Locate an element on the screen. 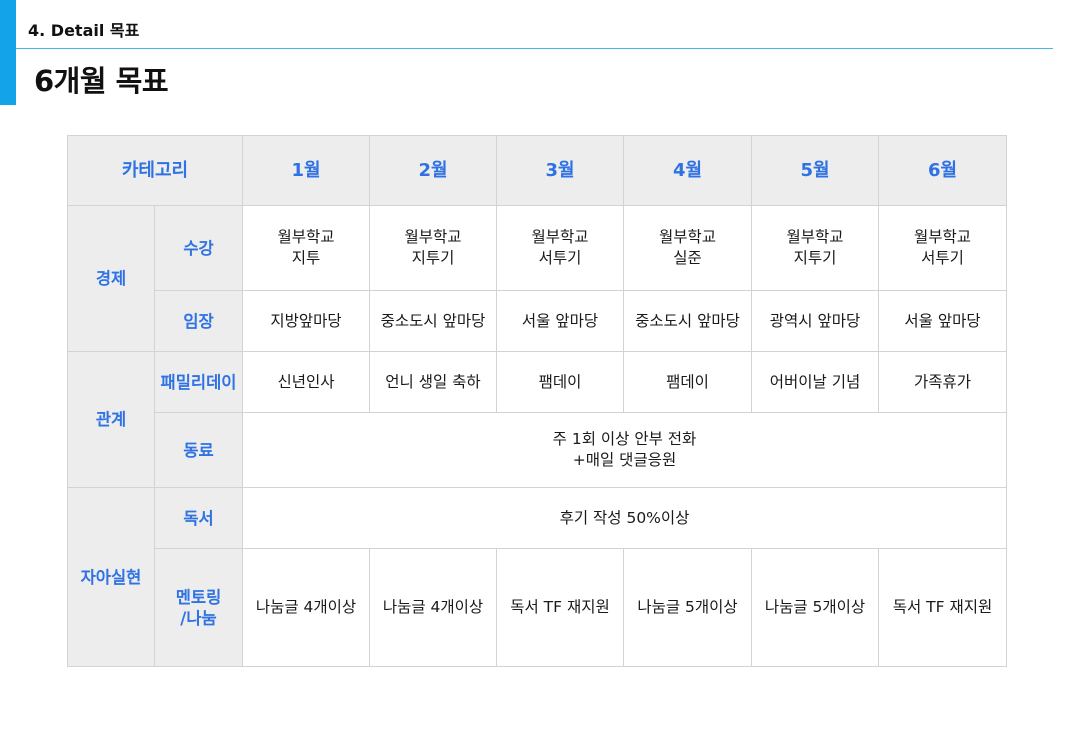  subcategory-course: 수강 is located at coordinates (198, 248).